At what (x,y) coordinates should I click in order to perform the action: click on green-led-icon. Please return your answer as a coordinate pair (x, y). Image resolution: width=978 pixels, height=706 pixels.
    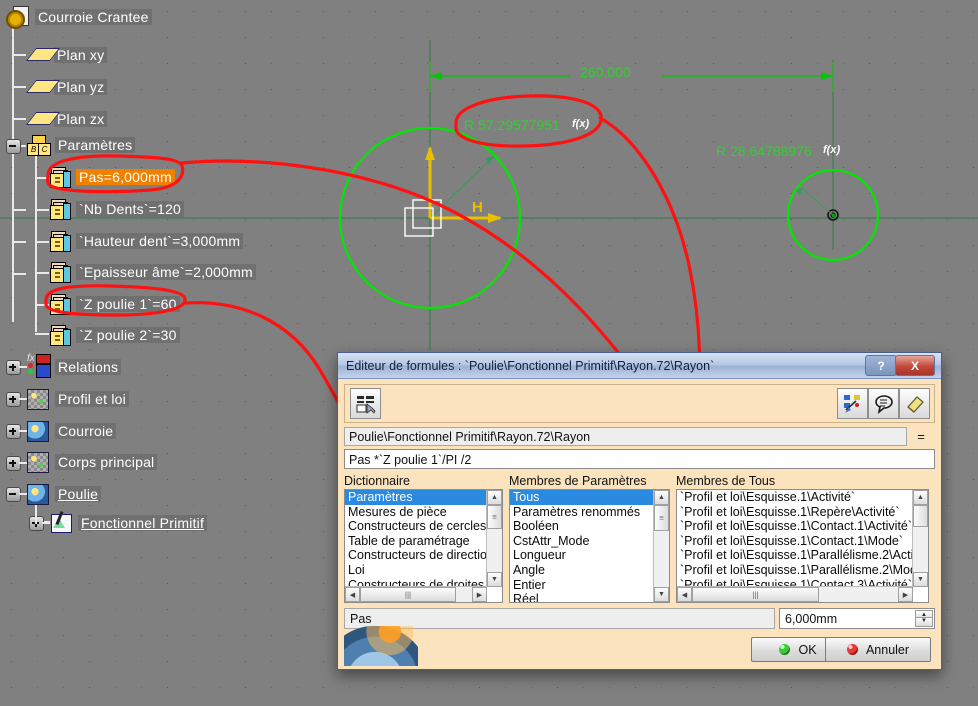
    Looking at the image, I should click on (785, 649).